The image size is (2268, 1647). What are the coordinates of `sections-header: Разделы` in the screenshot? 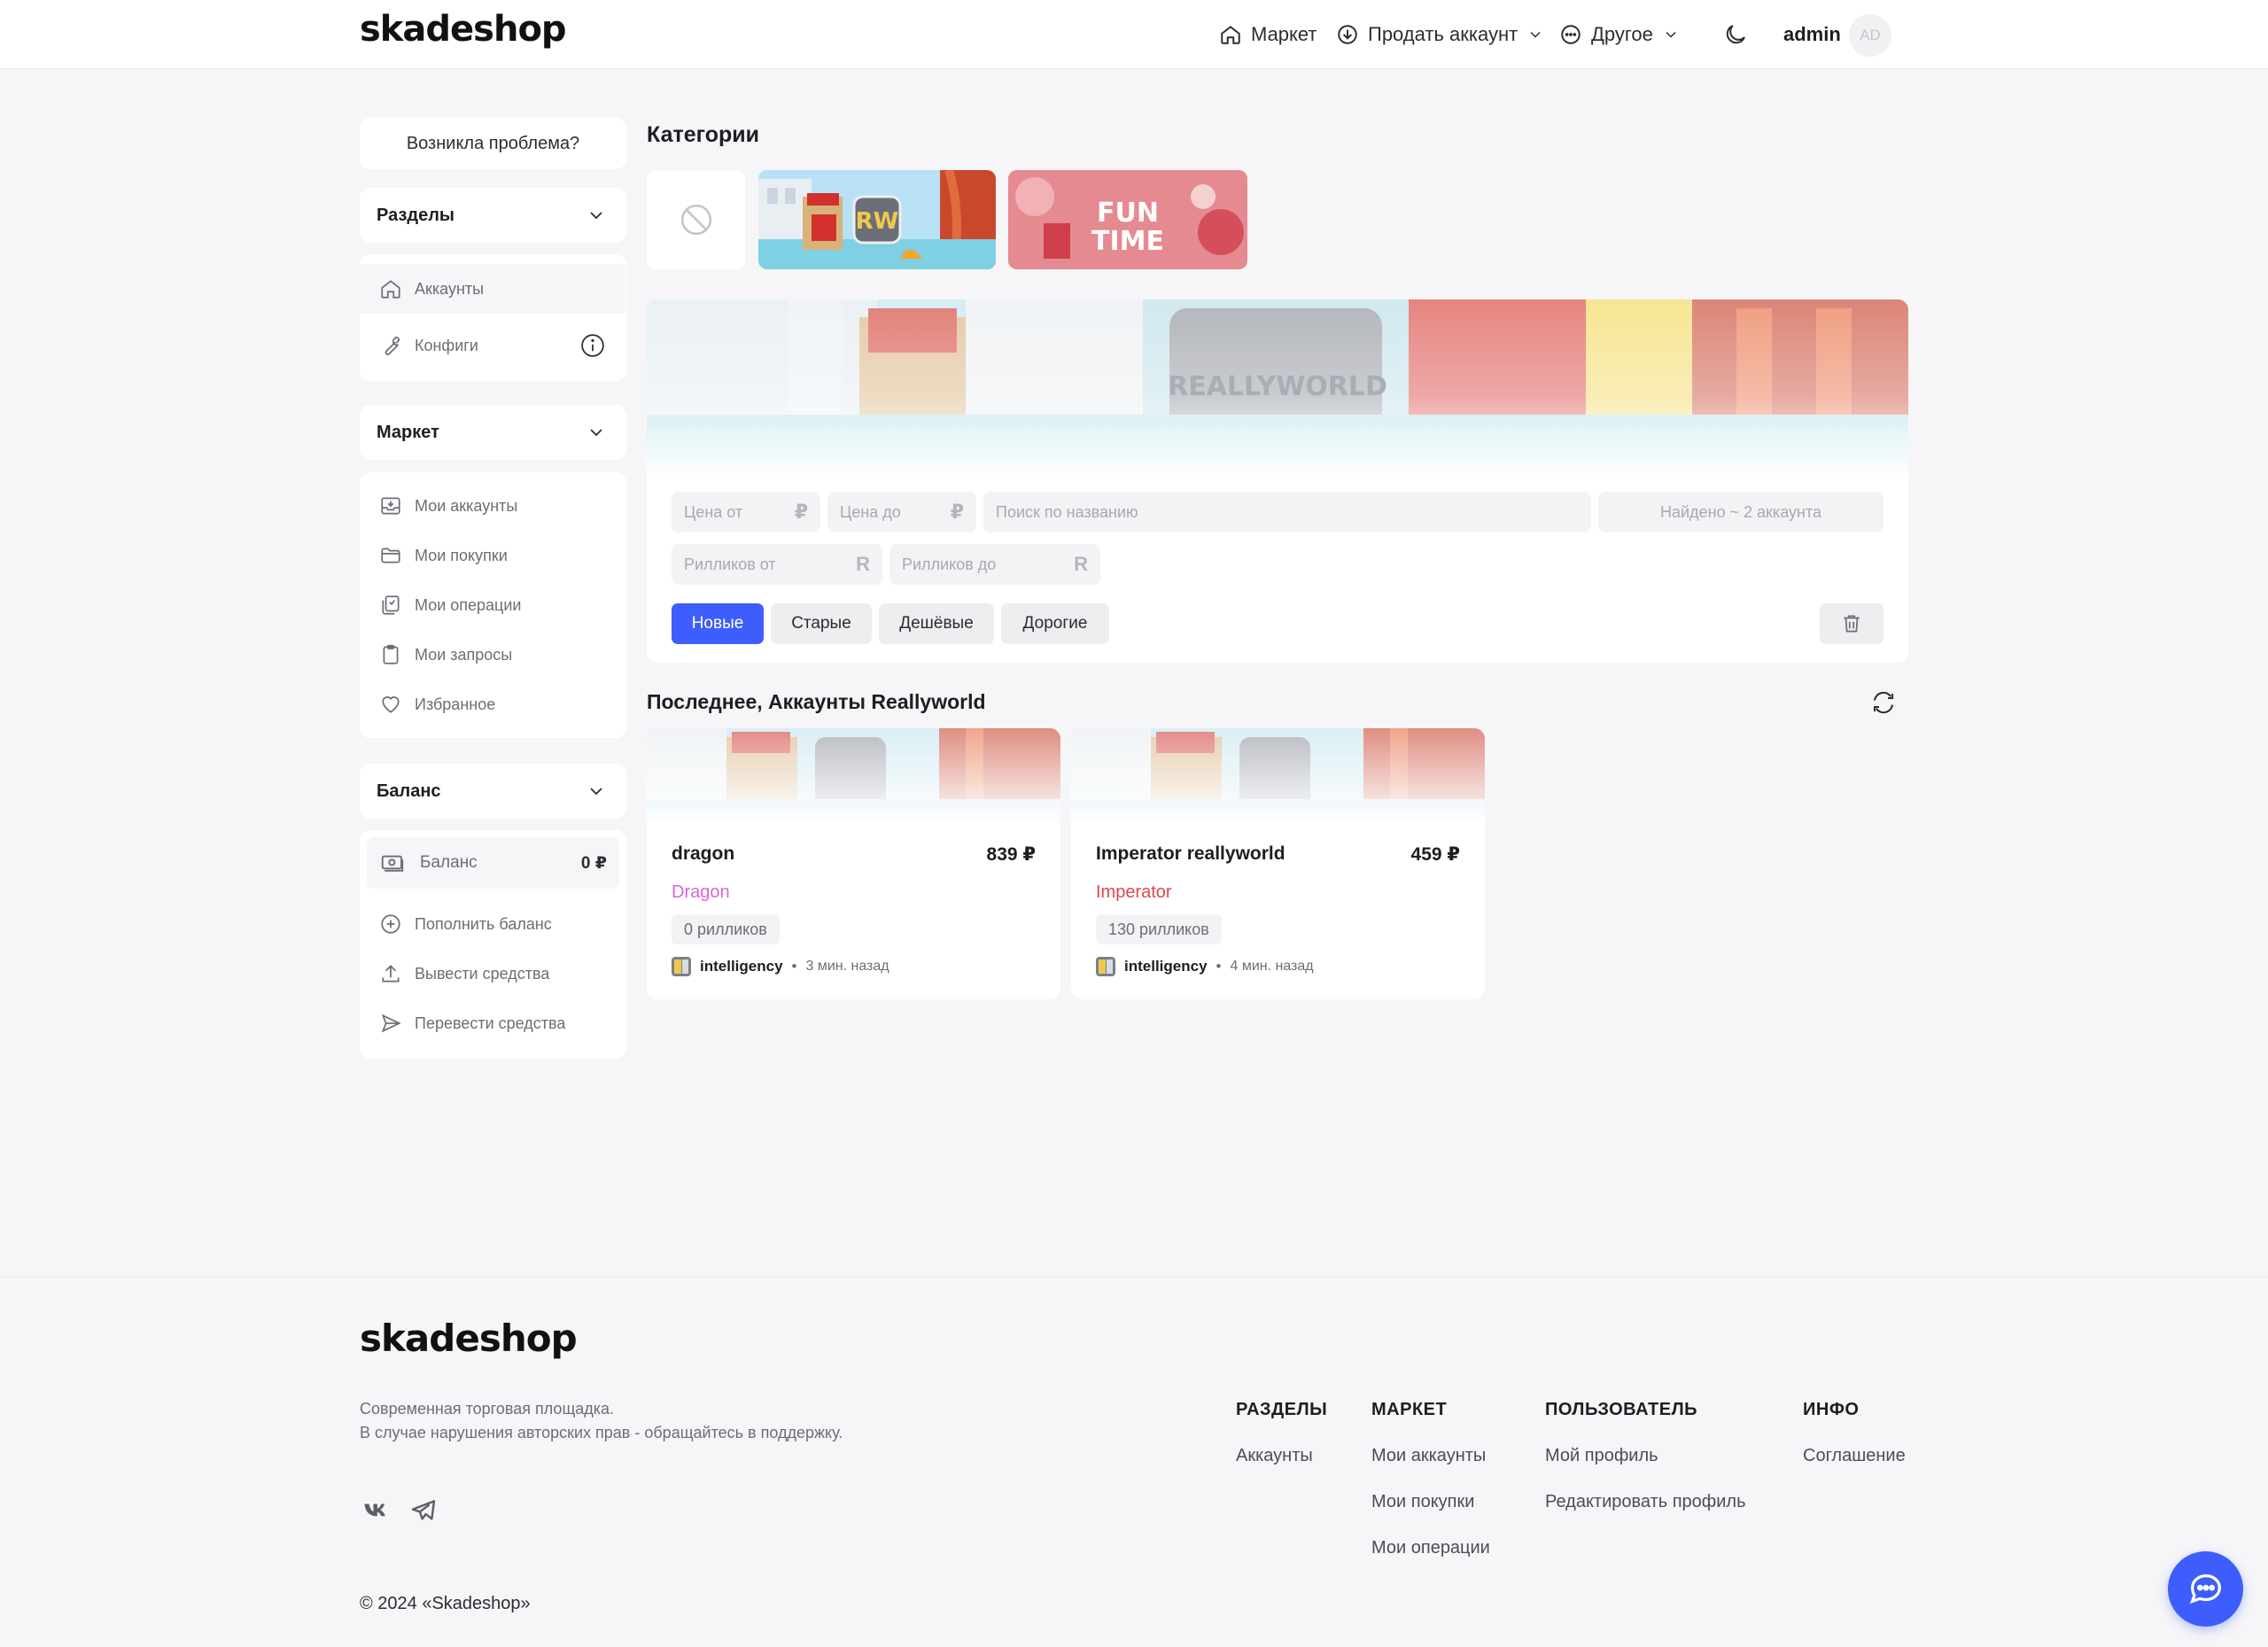 It's located at (493, 215).